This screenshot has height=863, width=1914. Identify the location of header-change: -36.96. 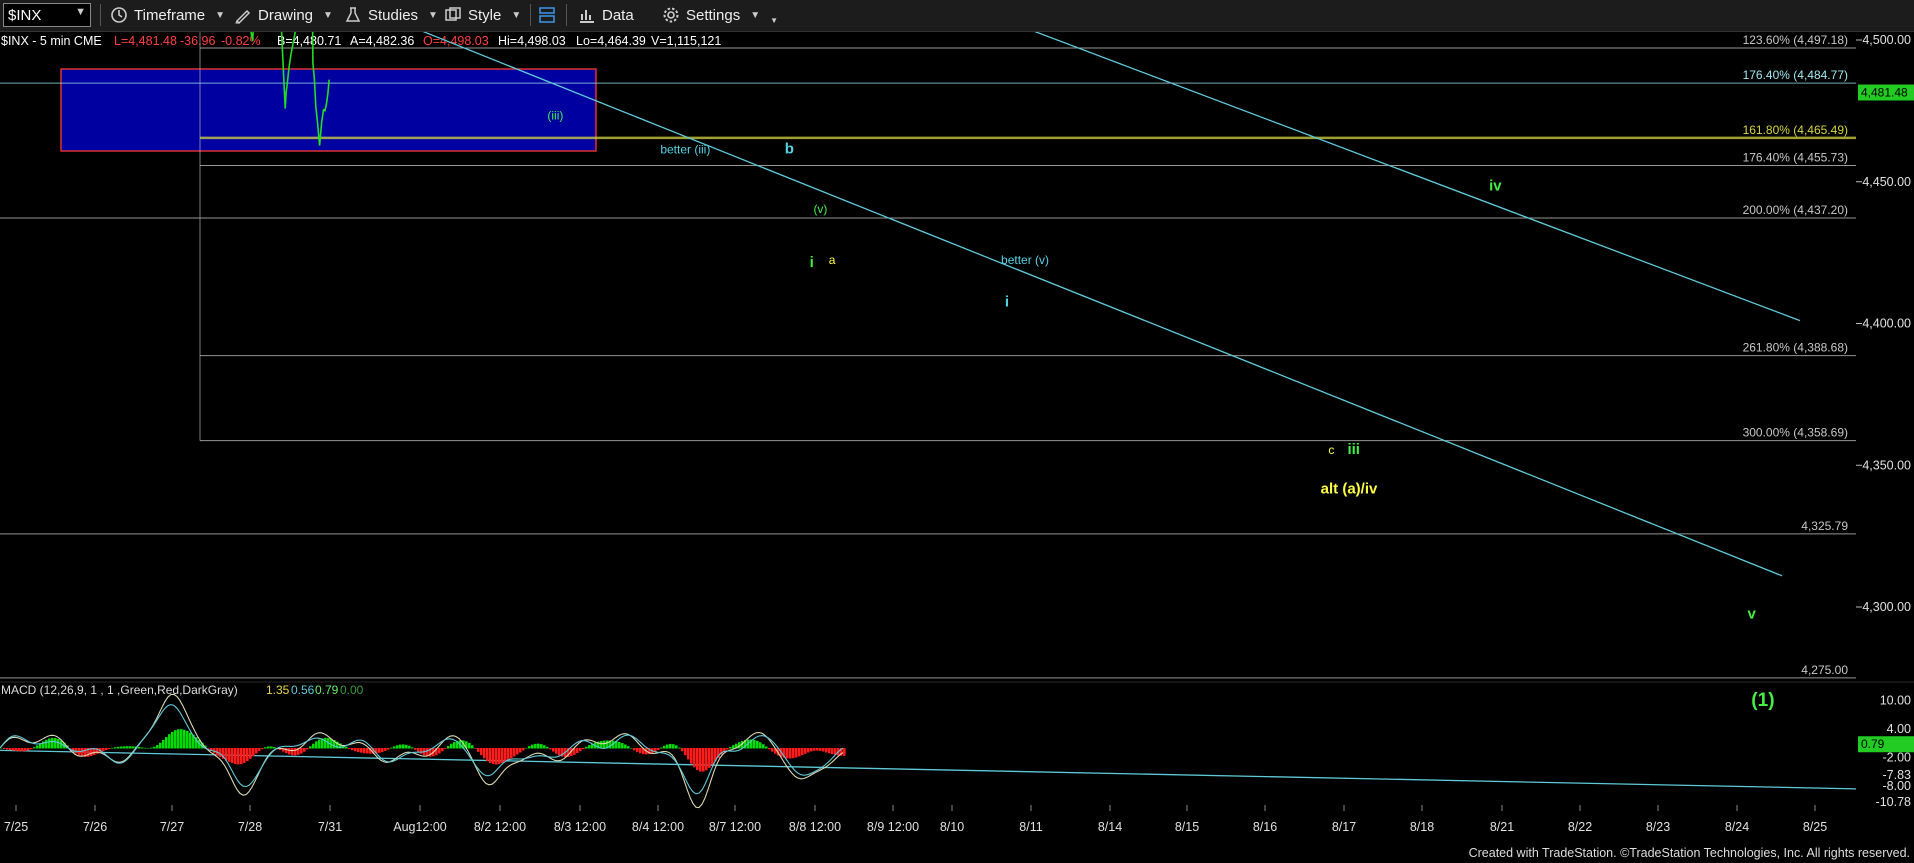
(197, 41).